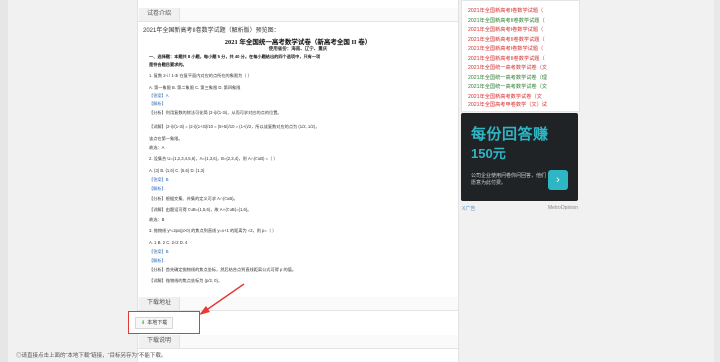  What do you see at coordinates (186, 280) in the screenshot?
I see `doc-line: 【详解】抛物线的焦点坐标为 (p/2, 0)，` at bounding box center [186, 280].